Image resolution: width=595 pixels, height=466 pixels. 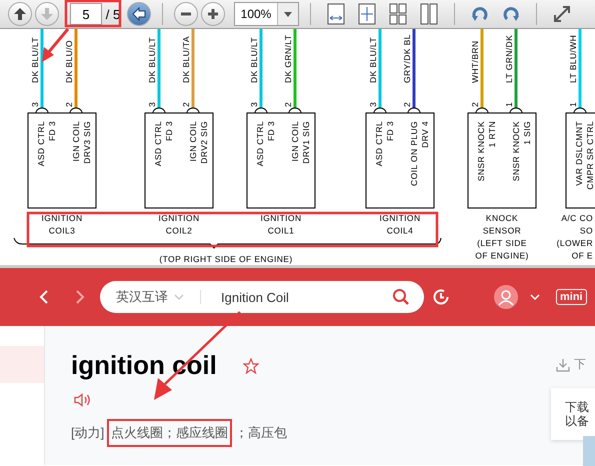 I want to click on highlight-frame, so click(x=93, y=14).